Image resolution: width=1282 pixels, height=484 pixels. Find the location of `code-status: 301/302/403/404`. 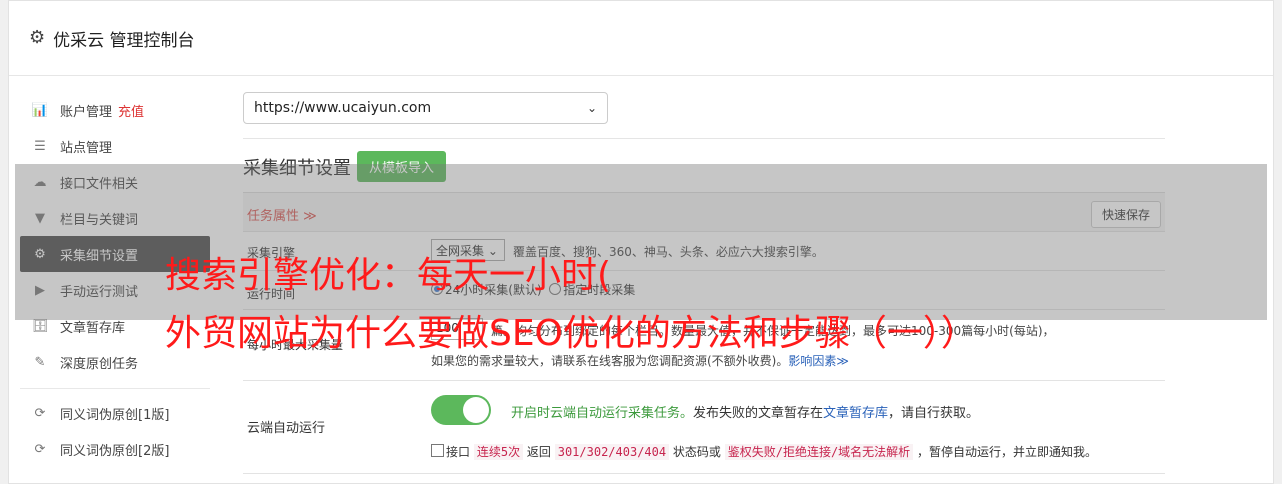

code-status: 301/302/403/404 is located at coordinates (612, 452).